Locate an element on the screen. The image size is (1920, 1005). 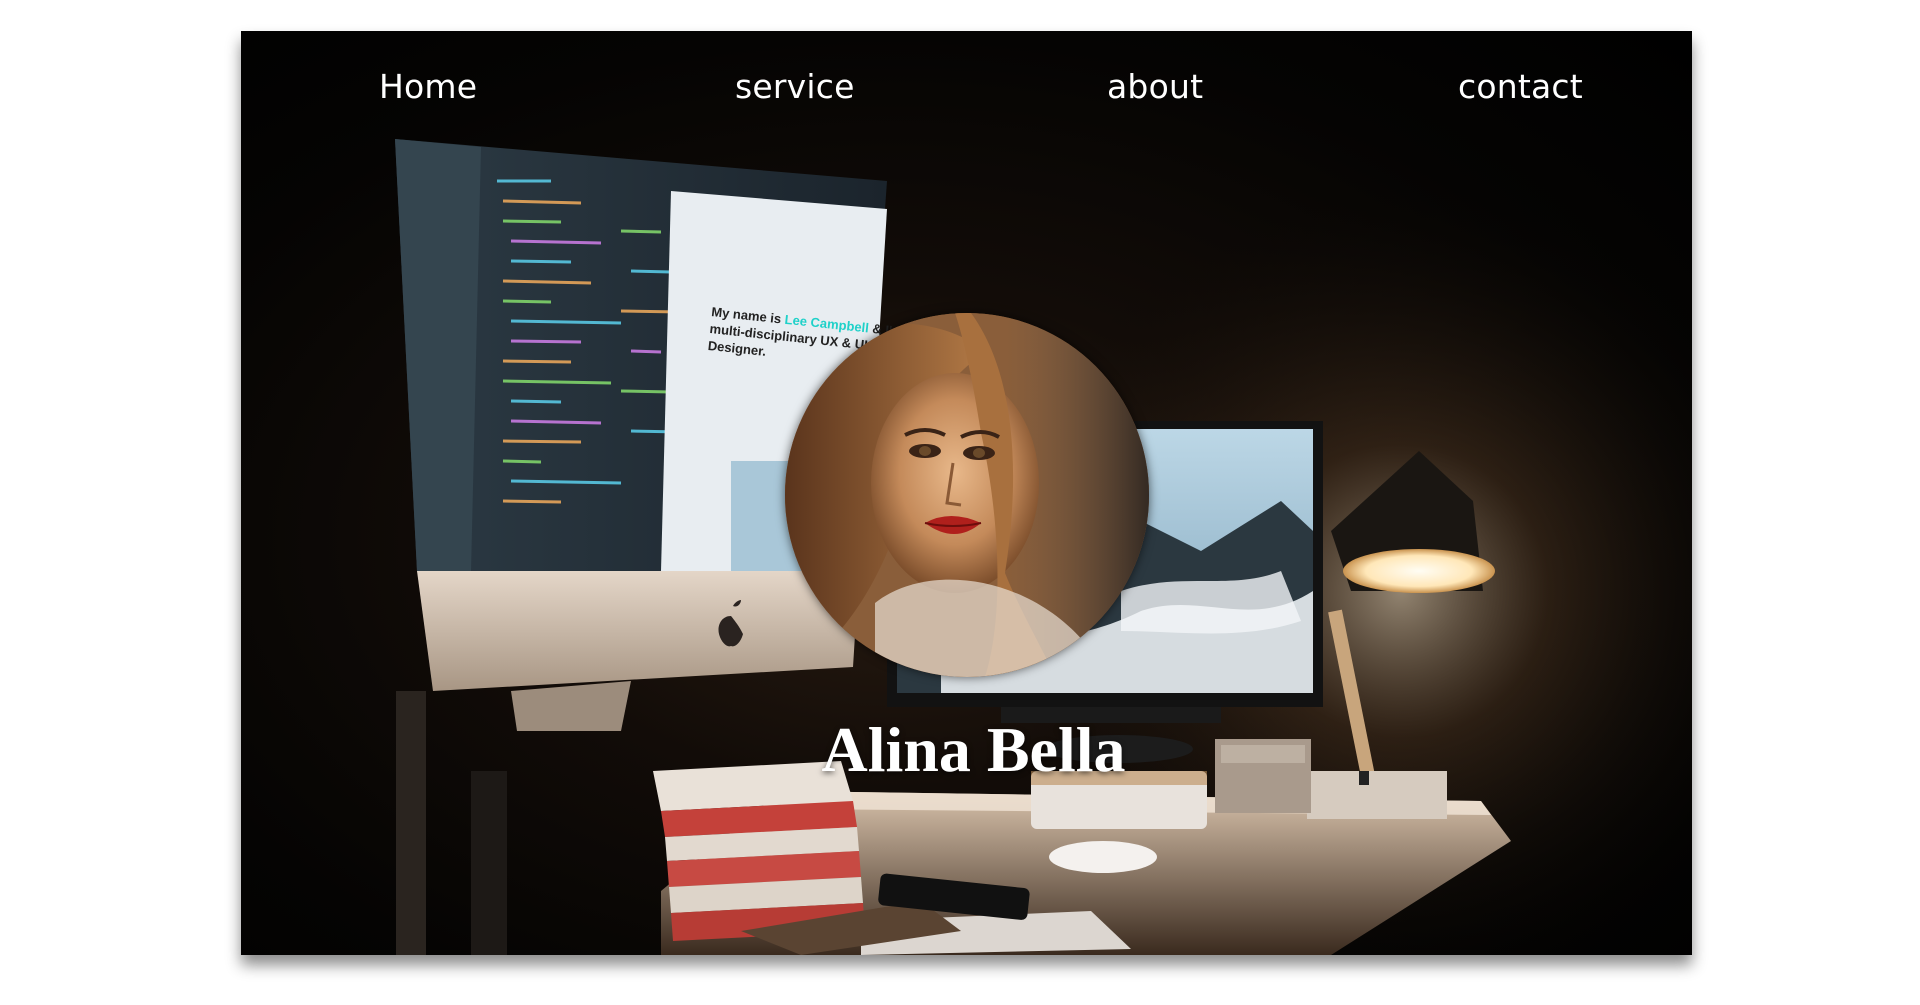
main-nav: Home service about contact is located at coordinates (966, 86).